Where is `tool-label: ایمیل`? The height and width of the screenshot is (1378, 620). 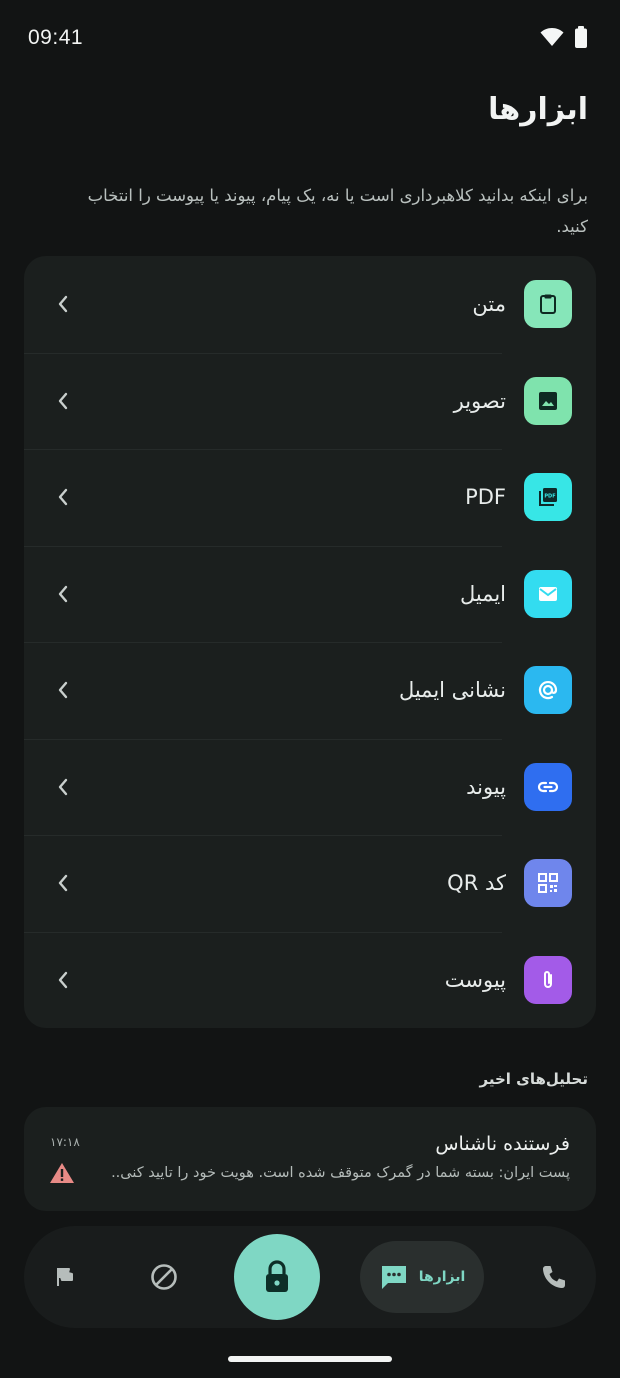 tool-label: ایمیل is located at coordinates (482, 593).